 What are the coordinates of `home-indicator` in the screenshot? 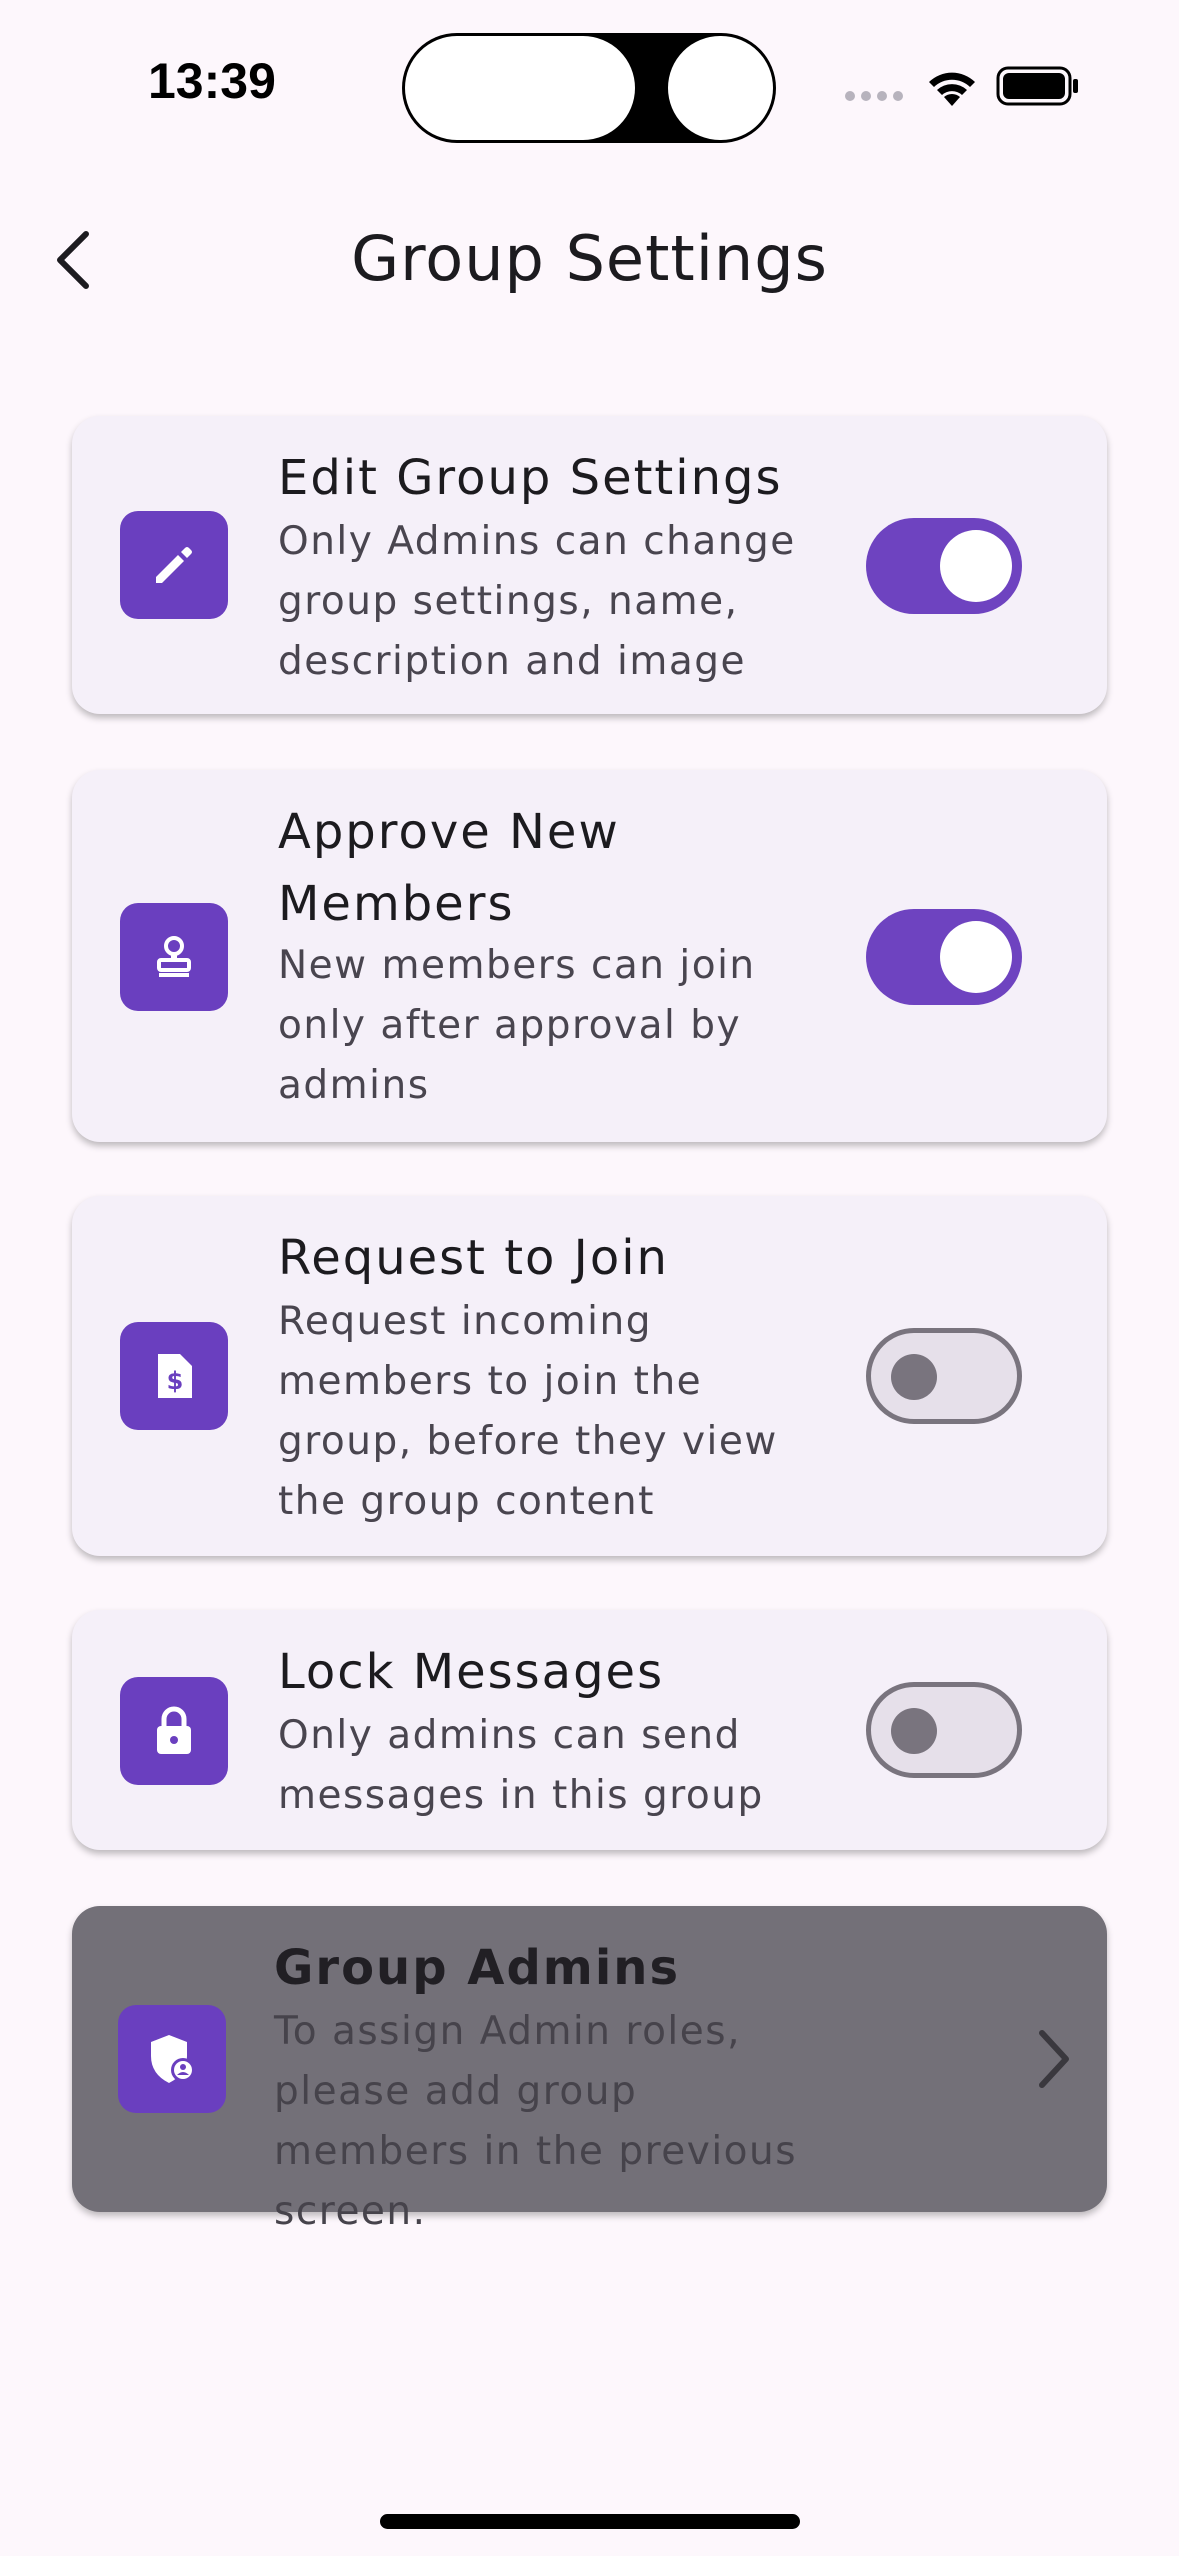 It's located at (590, 2521).